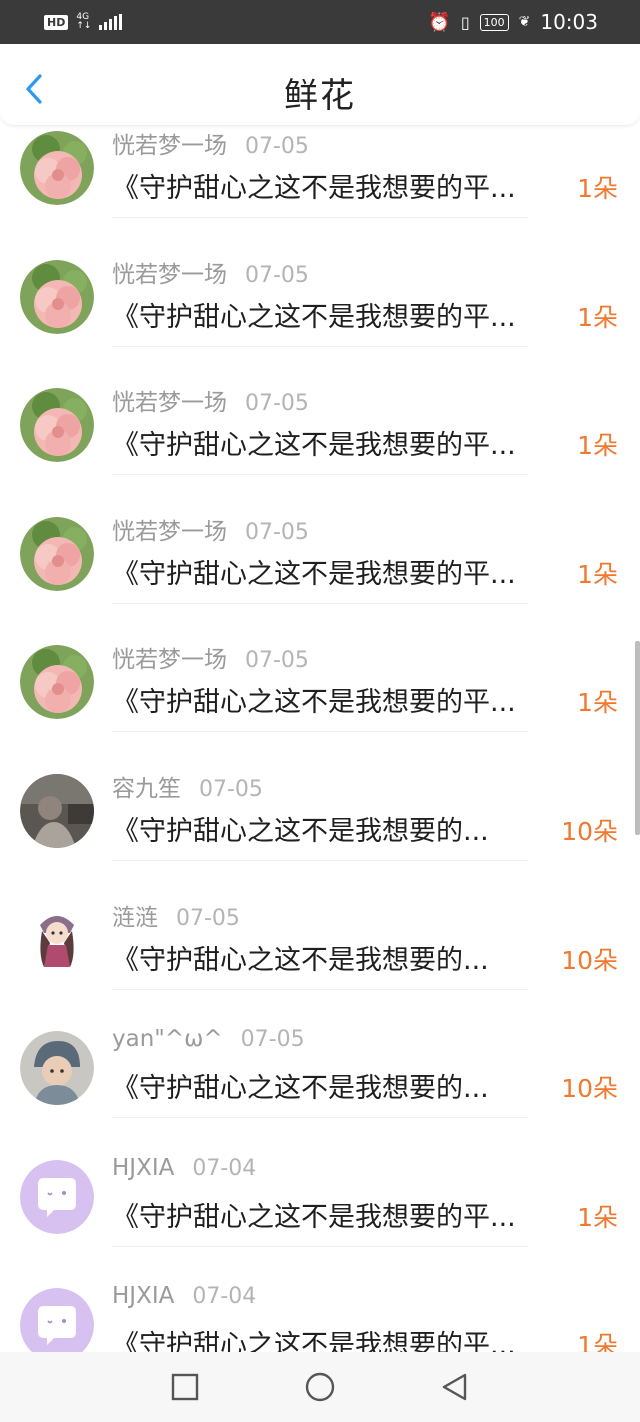 This screenshot has width=640, height=1422. I want to click on recent-apps-icon, so click(185, 1387).